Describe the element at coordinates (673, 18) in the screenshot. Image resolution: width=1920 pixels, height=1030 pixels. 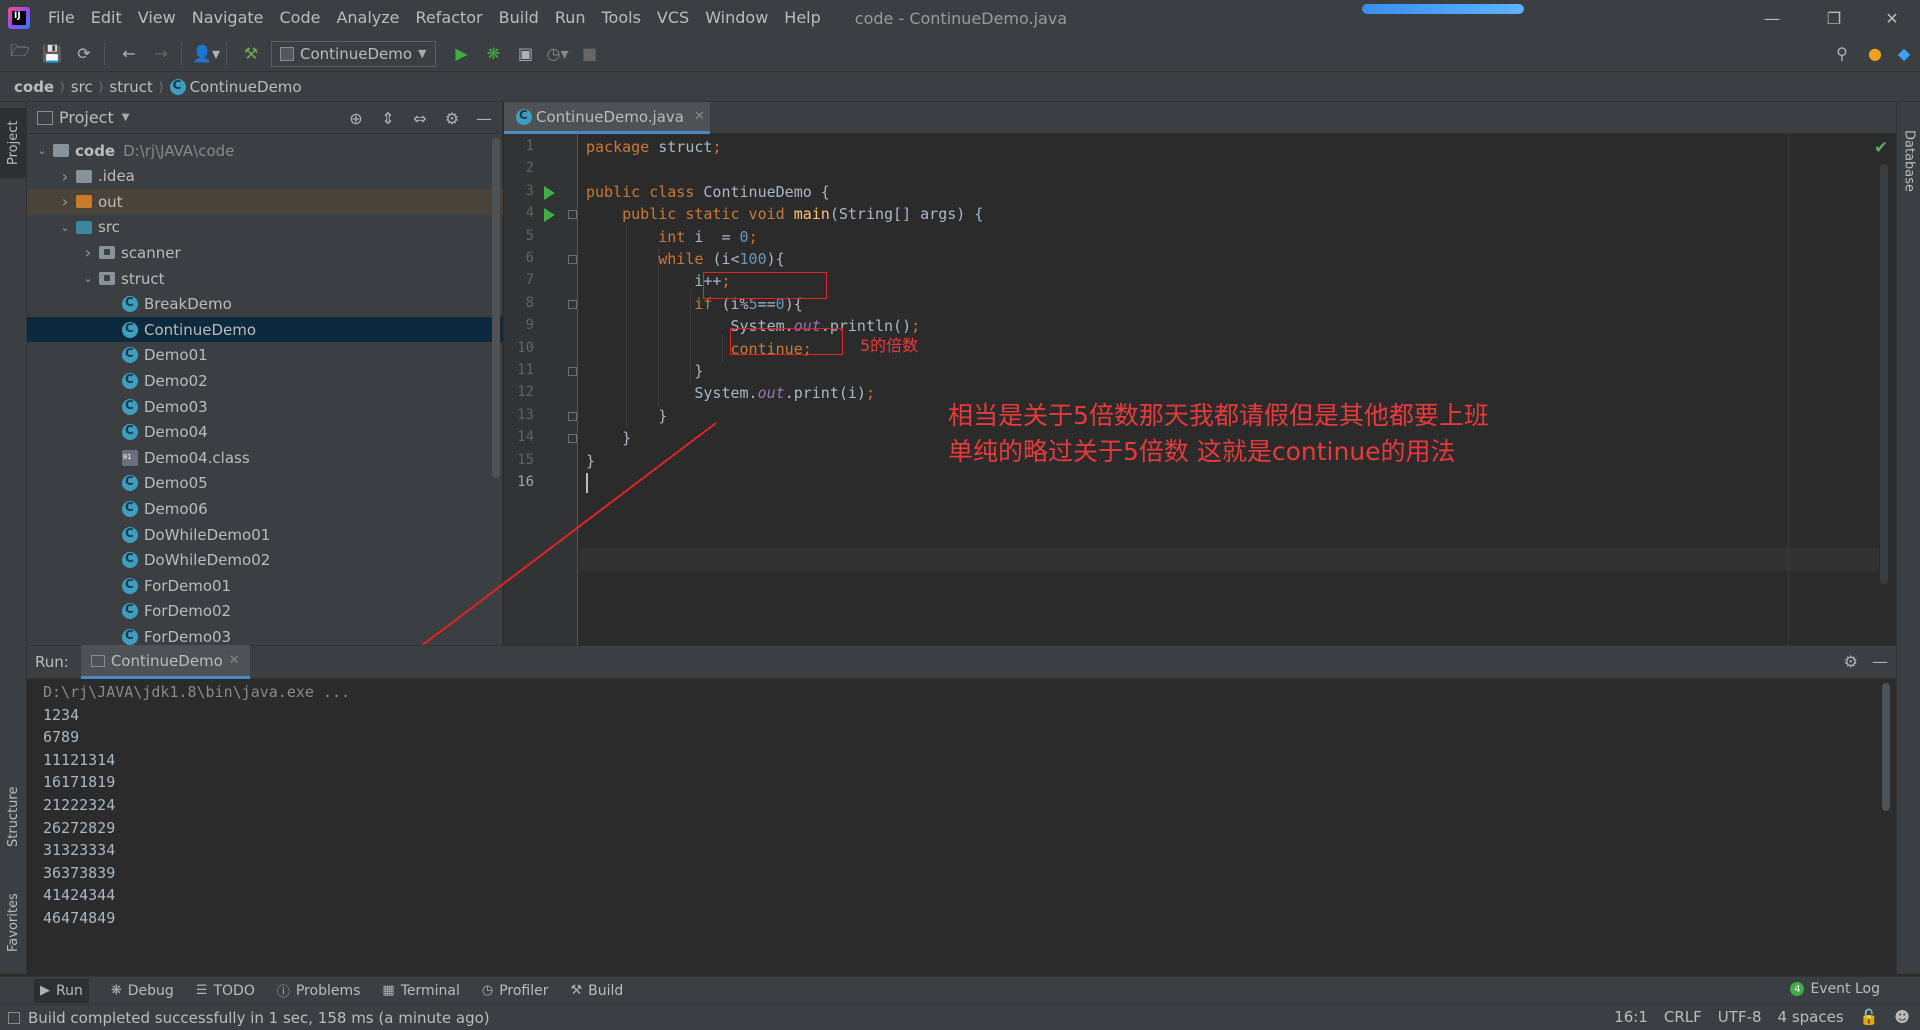
I see `menu-vcs: VCS` at that location.